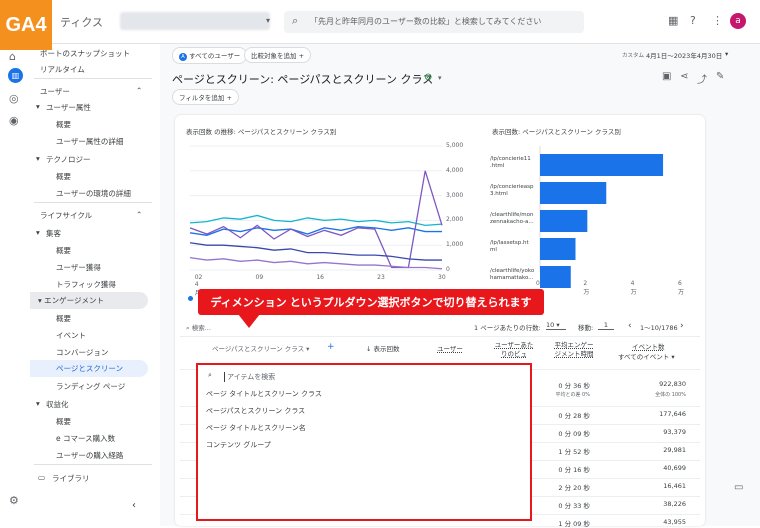  I want to click on sidebar-item-eng-overview: 概要, so click(63, 318).